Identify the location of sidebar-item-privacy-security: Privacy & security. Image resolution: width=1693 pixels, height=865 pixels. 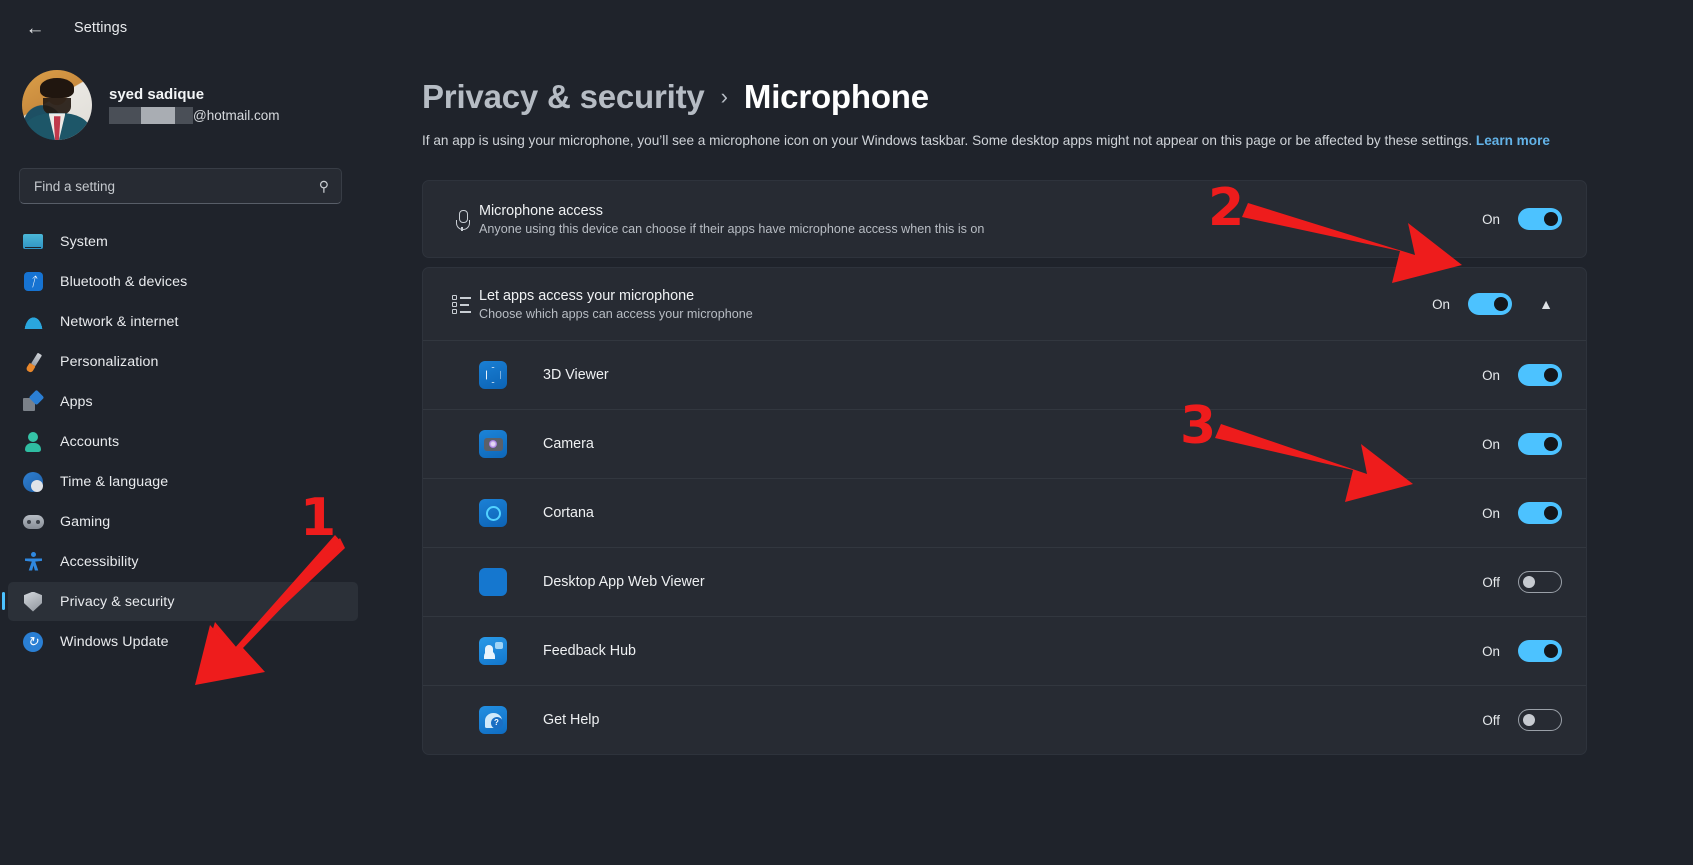
(180, 601).